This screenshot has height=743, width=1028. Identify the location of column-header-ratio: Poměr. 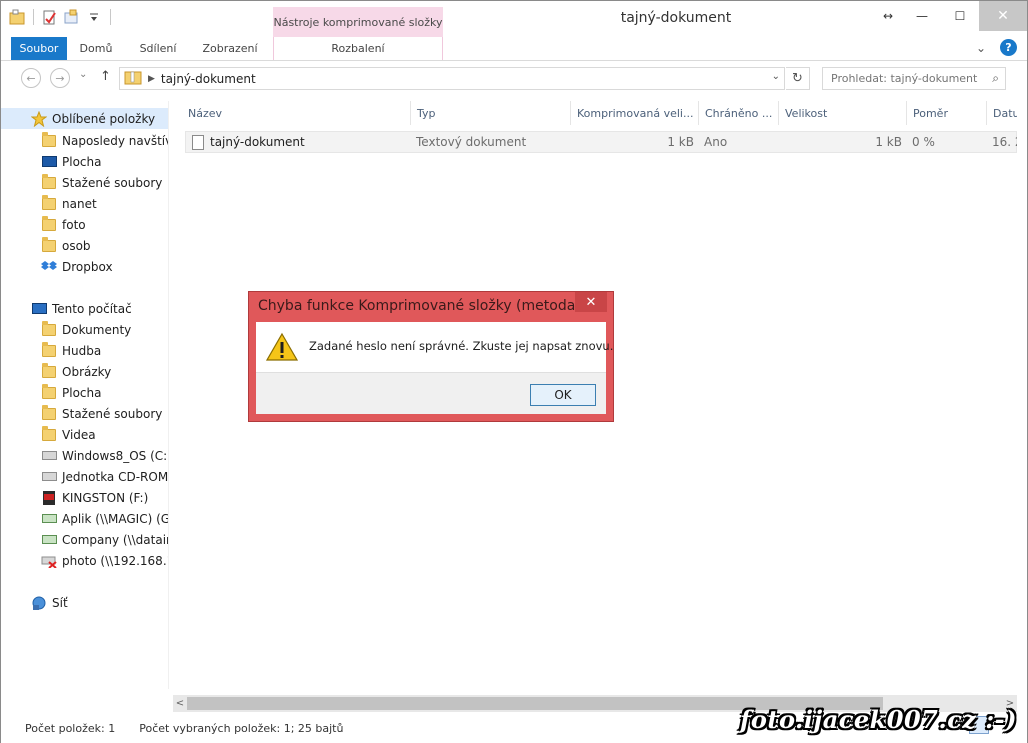
(947, 113).